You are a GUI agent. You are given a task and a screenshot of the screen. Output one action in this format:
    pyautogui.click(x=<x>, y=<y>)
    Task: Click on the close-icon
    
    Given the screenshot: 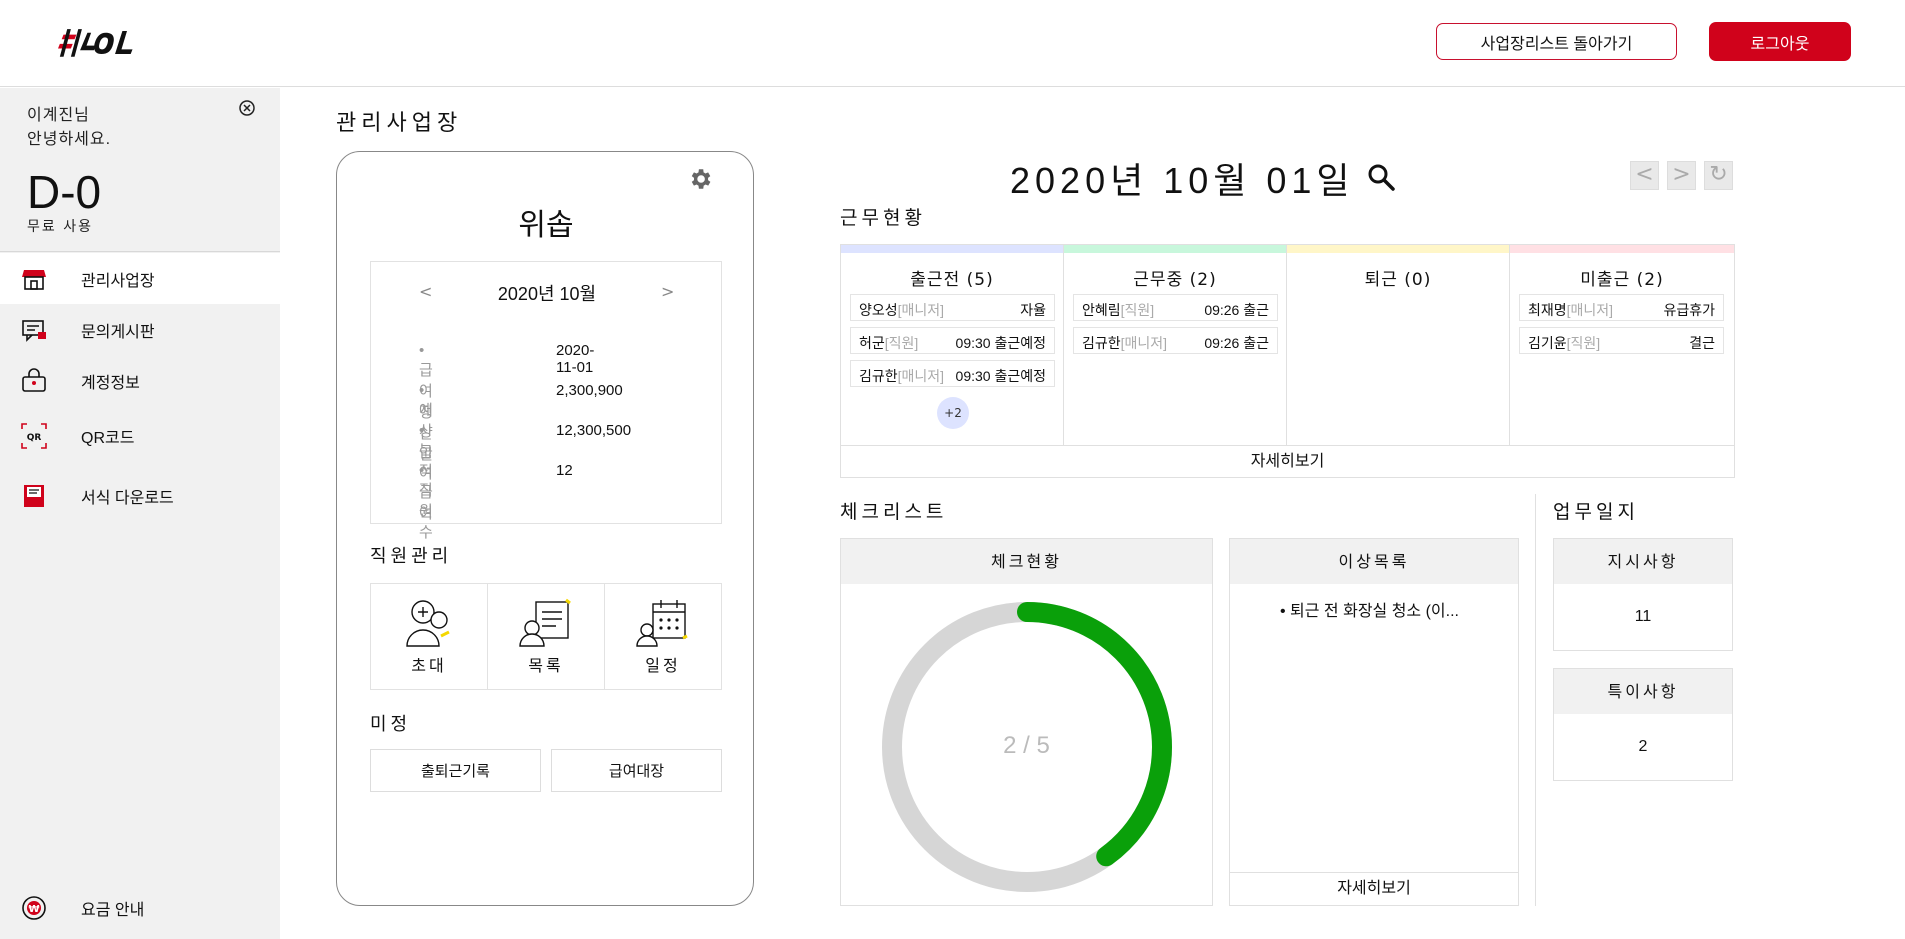 What is the action you would take?
    pyautogui.click(x=247, y=108)
    